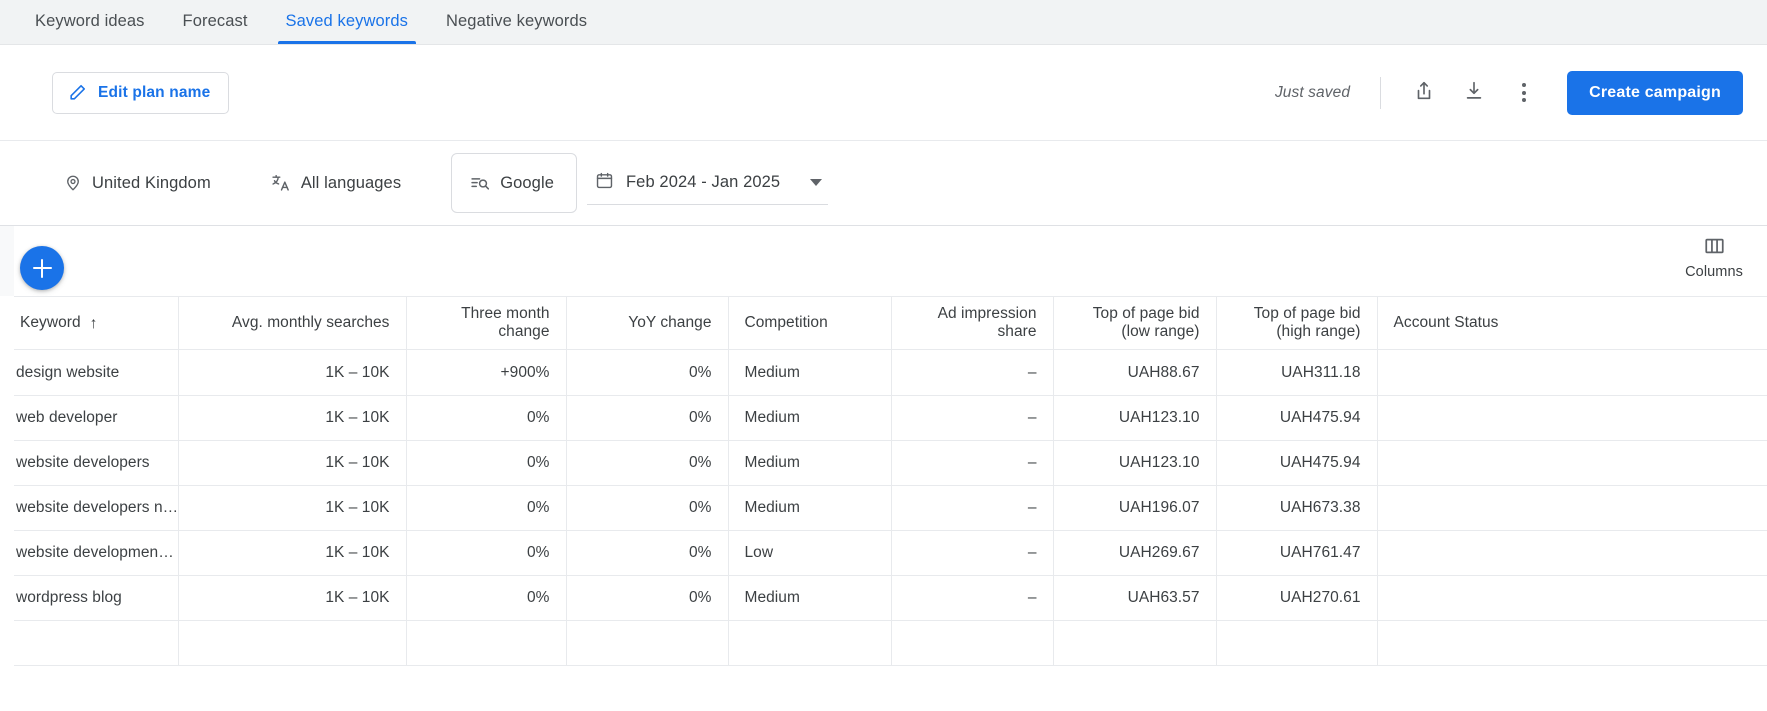 This screenshot has height=711, width=1767. Describe the element at coordinates (73, 183) in the screenshot. I see `location-pin-icon` at that location.